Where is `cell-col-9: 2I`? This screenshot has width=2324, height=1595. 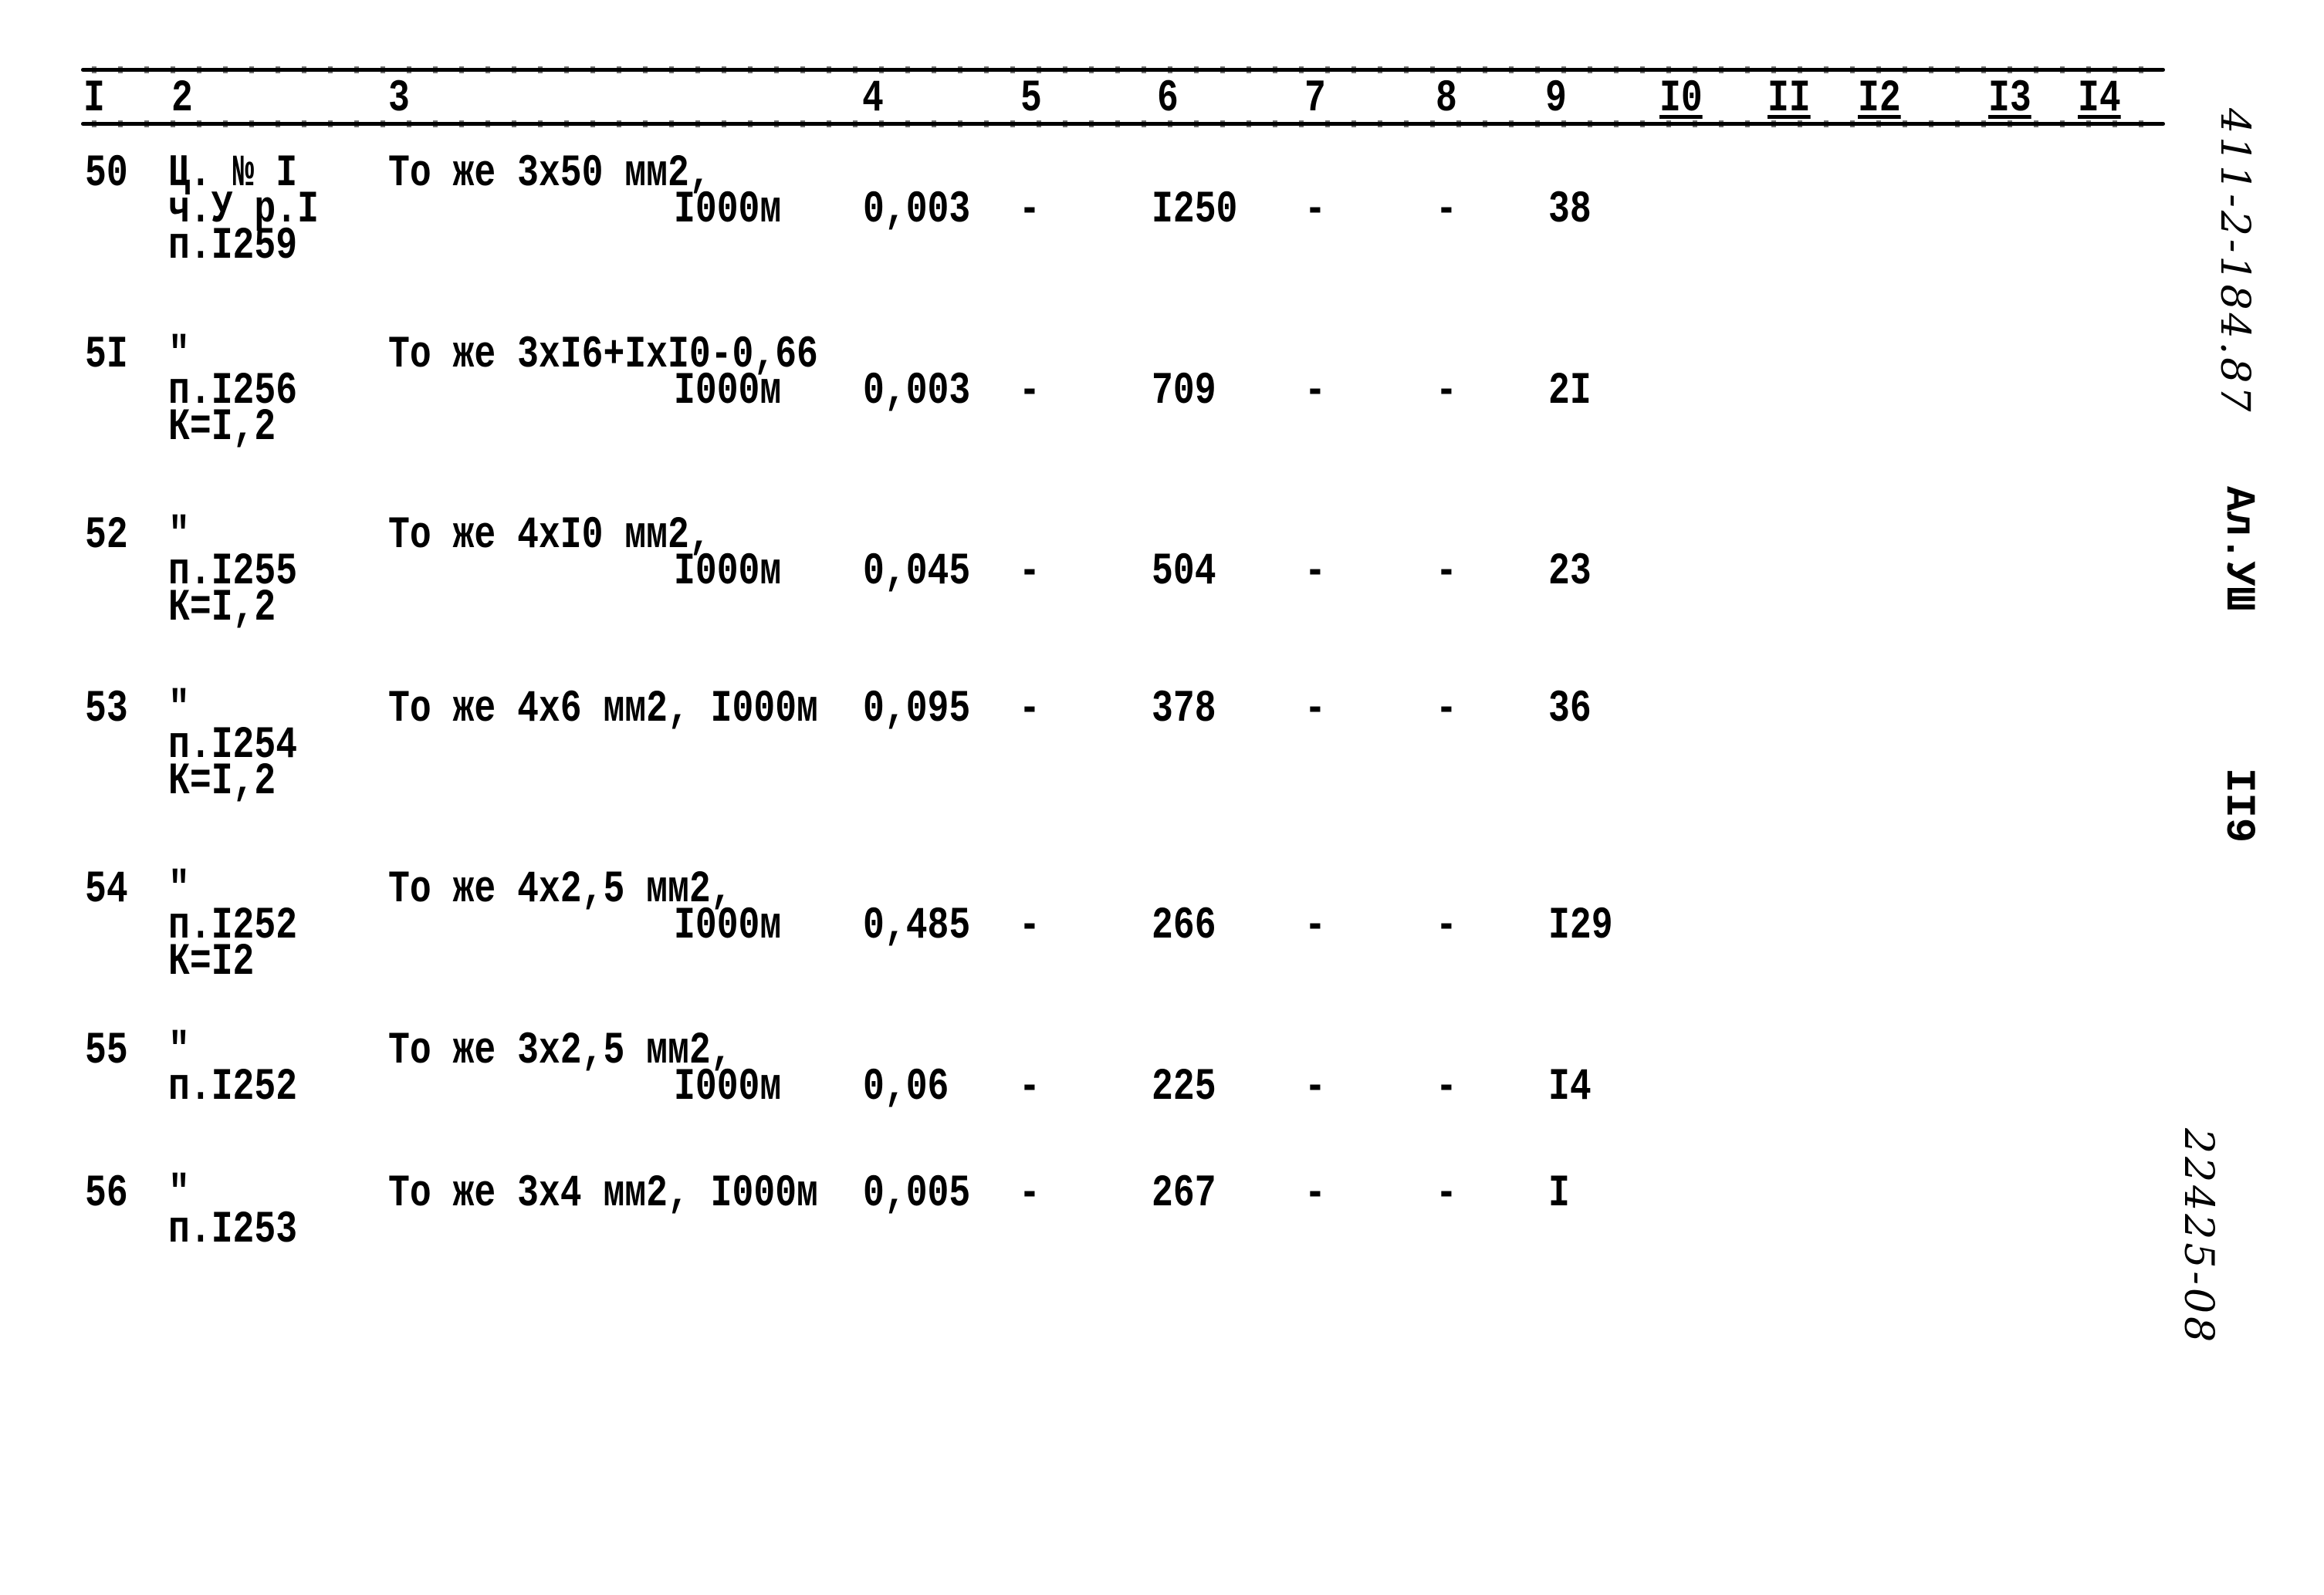 cell-col-9: 2I is located at coordinates (1570, 392).